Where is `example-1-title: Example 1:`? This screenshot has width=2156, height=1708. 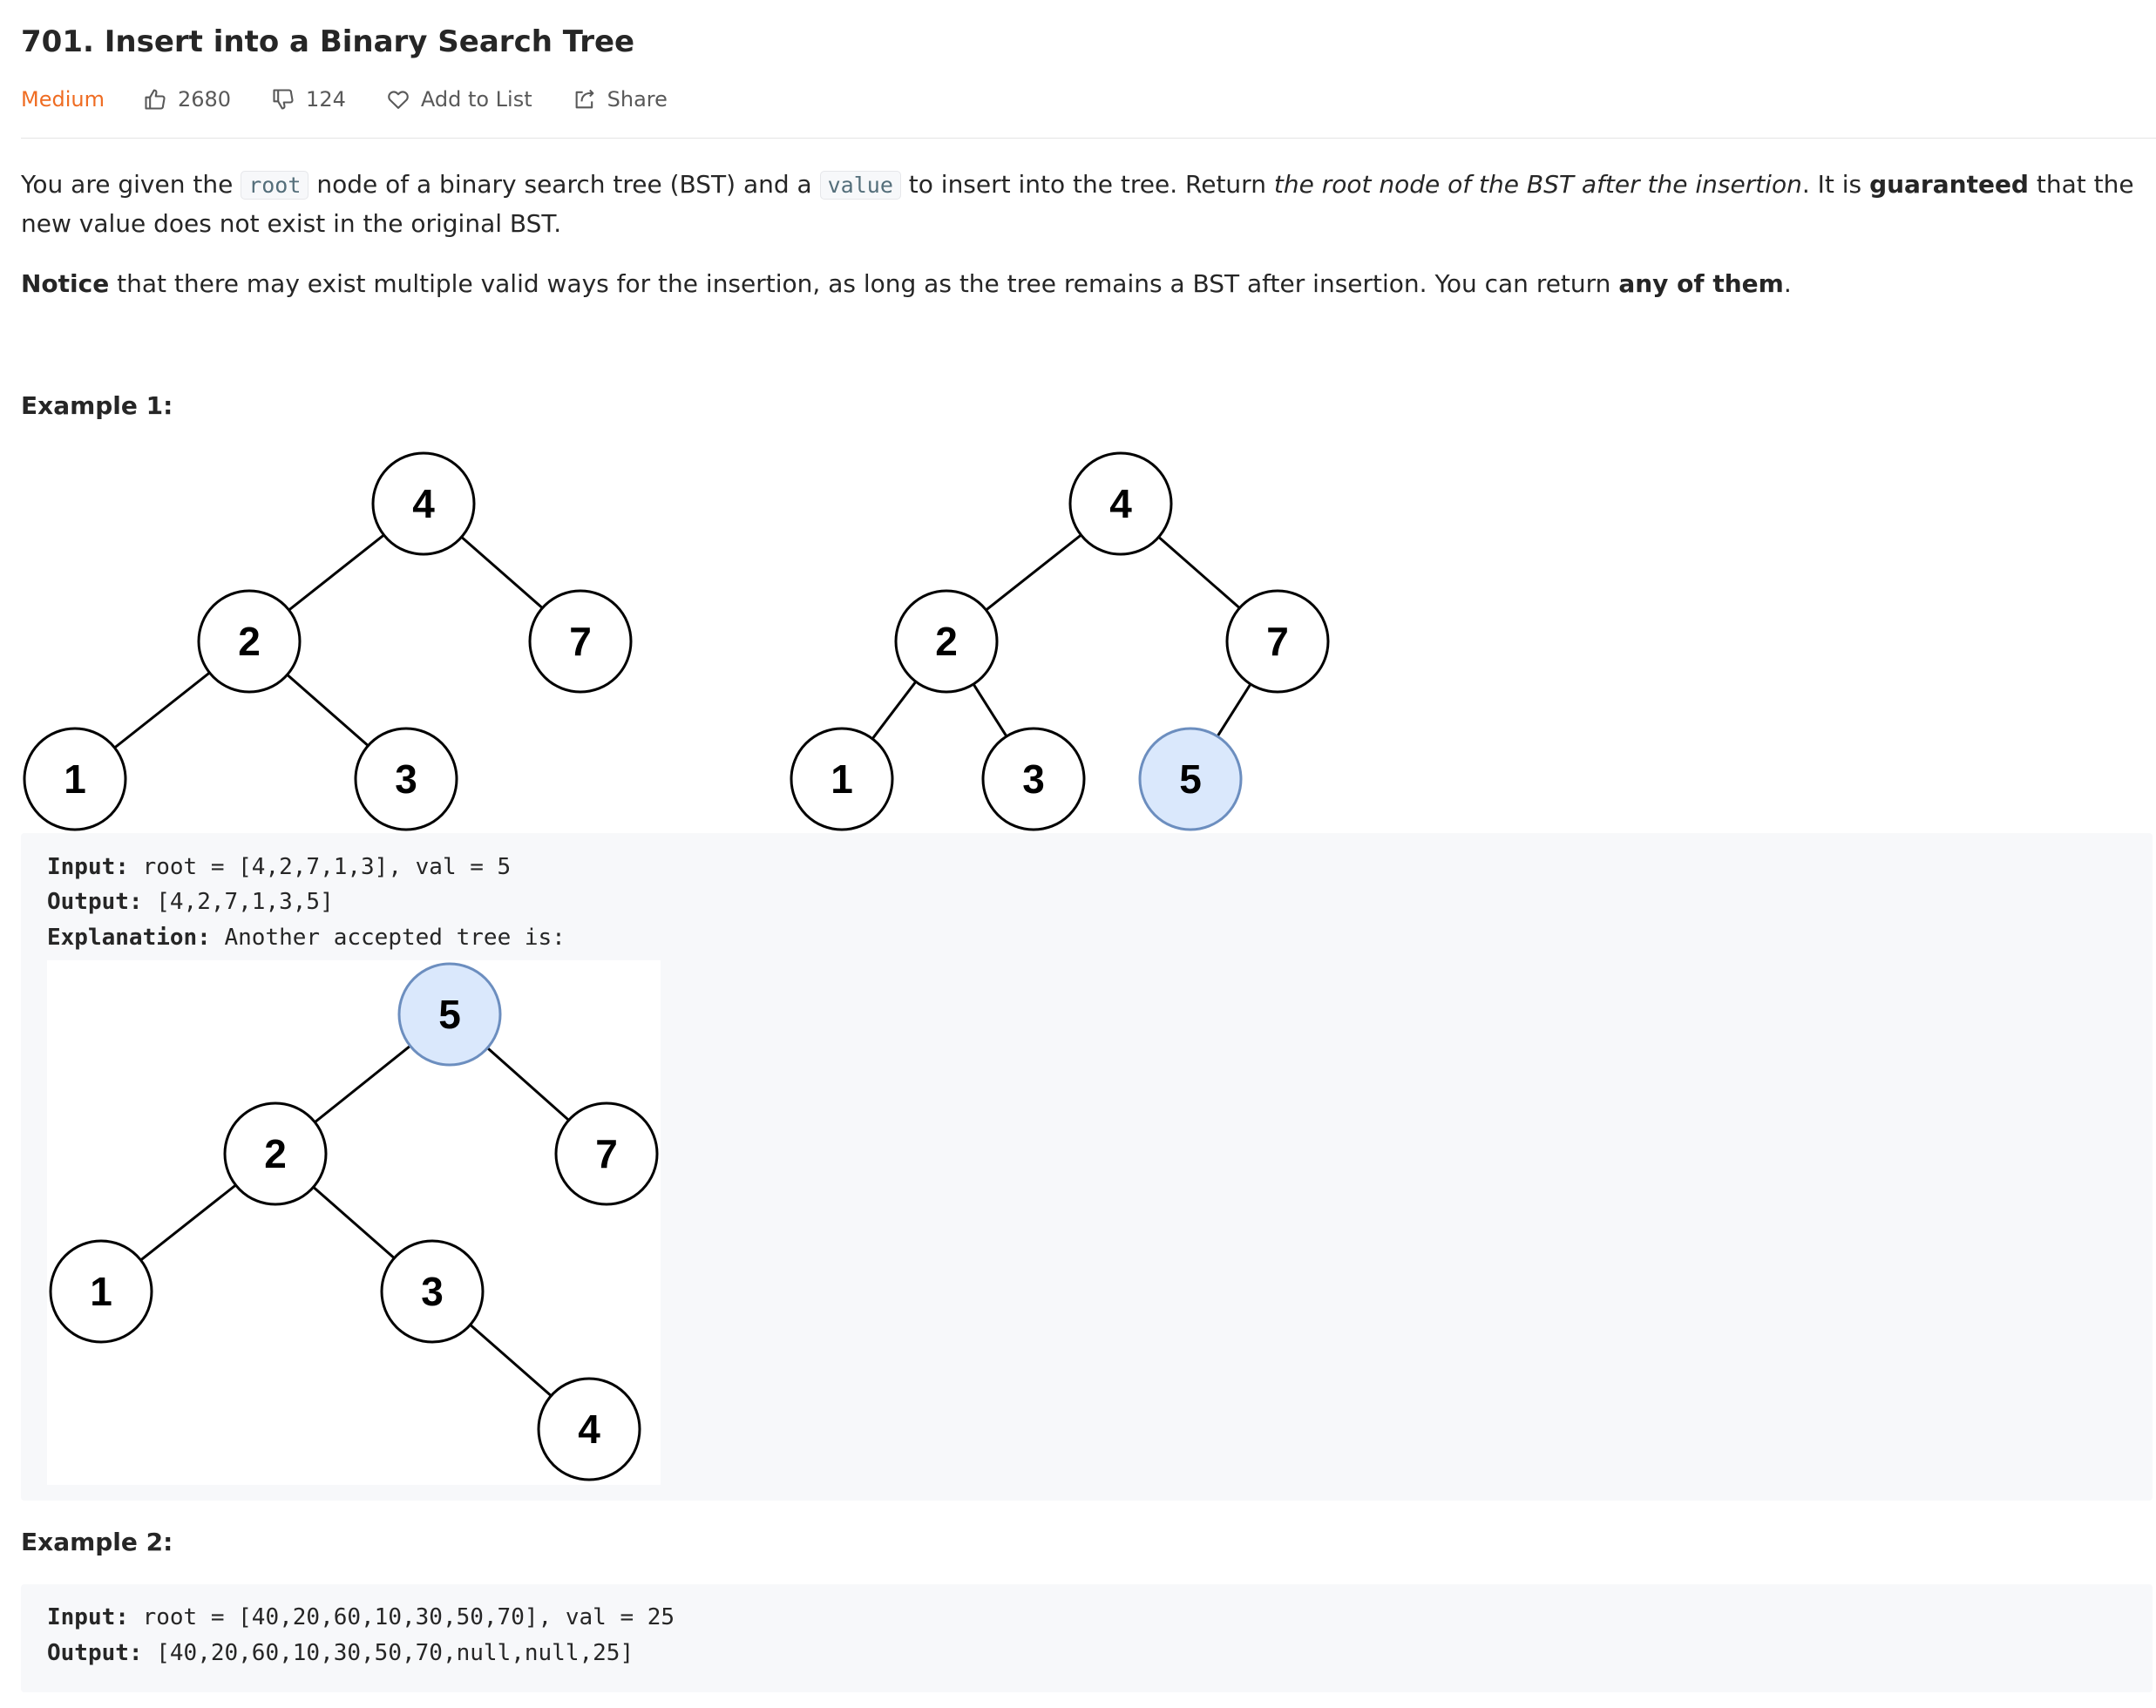 example-1-title: Example 1: is located at coordinates (97, 405).